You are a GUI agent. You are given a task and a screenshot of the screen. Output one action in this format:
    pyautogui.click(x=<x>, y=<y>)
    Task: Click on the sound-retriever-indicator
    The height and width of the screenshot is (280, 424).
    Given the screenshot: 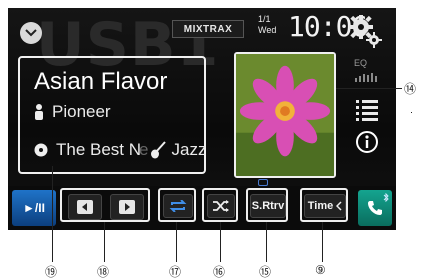 What is the action you would take?
    pyautogui.click(x=263, y=182)
    